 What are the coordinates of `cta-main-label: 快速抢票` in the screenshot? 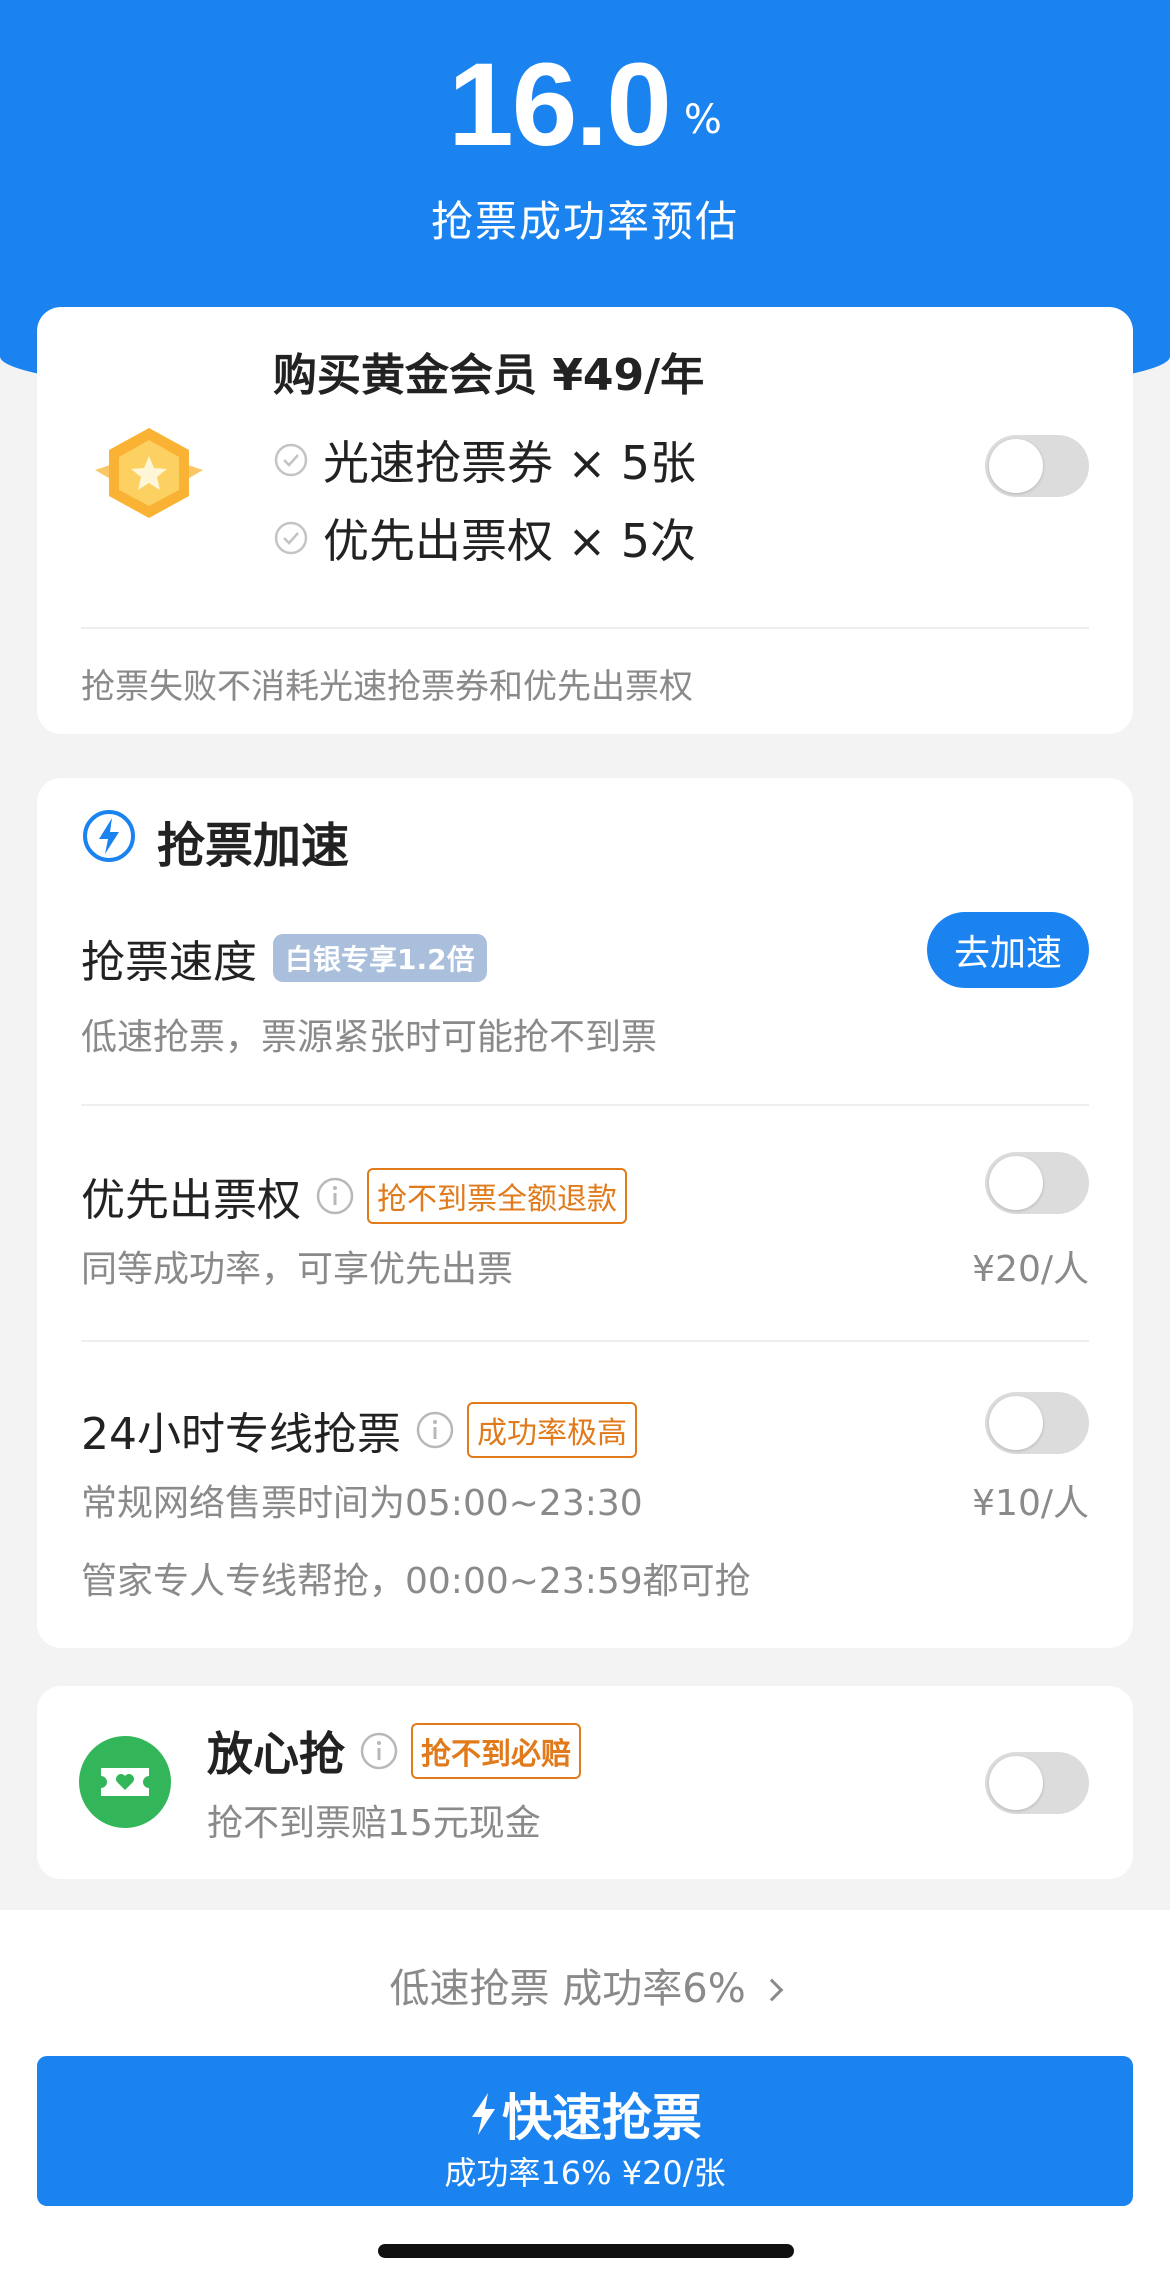 It's located at (602, 2118).